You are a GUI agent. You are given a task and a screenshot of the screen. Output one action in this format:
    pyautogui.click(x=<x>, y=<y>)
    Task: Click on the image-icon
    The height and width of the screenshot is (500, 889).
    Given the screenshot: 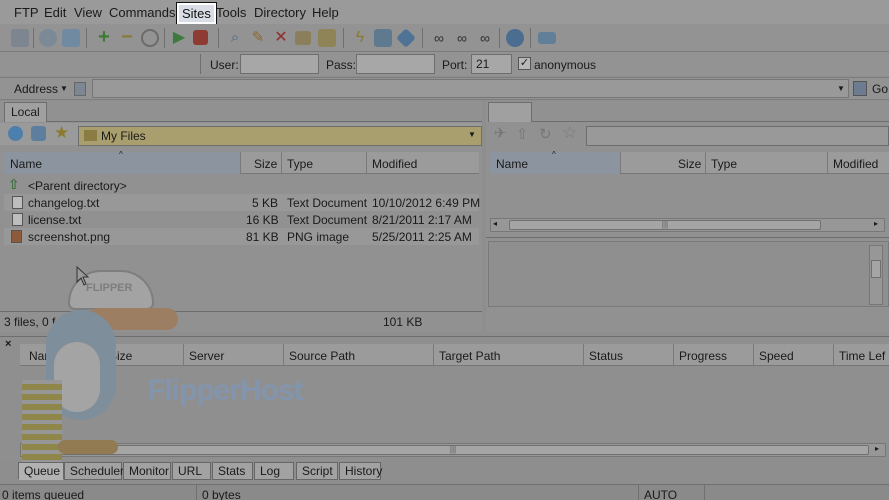 What is the action you would take?
    pyautogui.click(x=383, y=38)
    